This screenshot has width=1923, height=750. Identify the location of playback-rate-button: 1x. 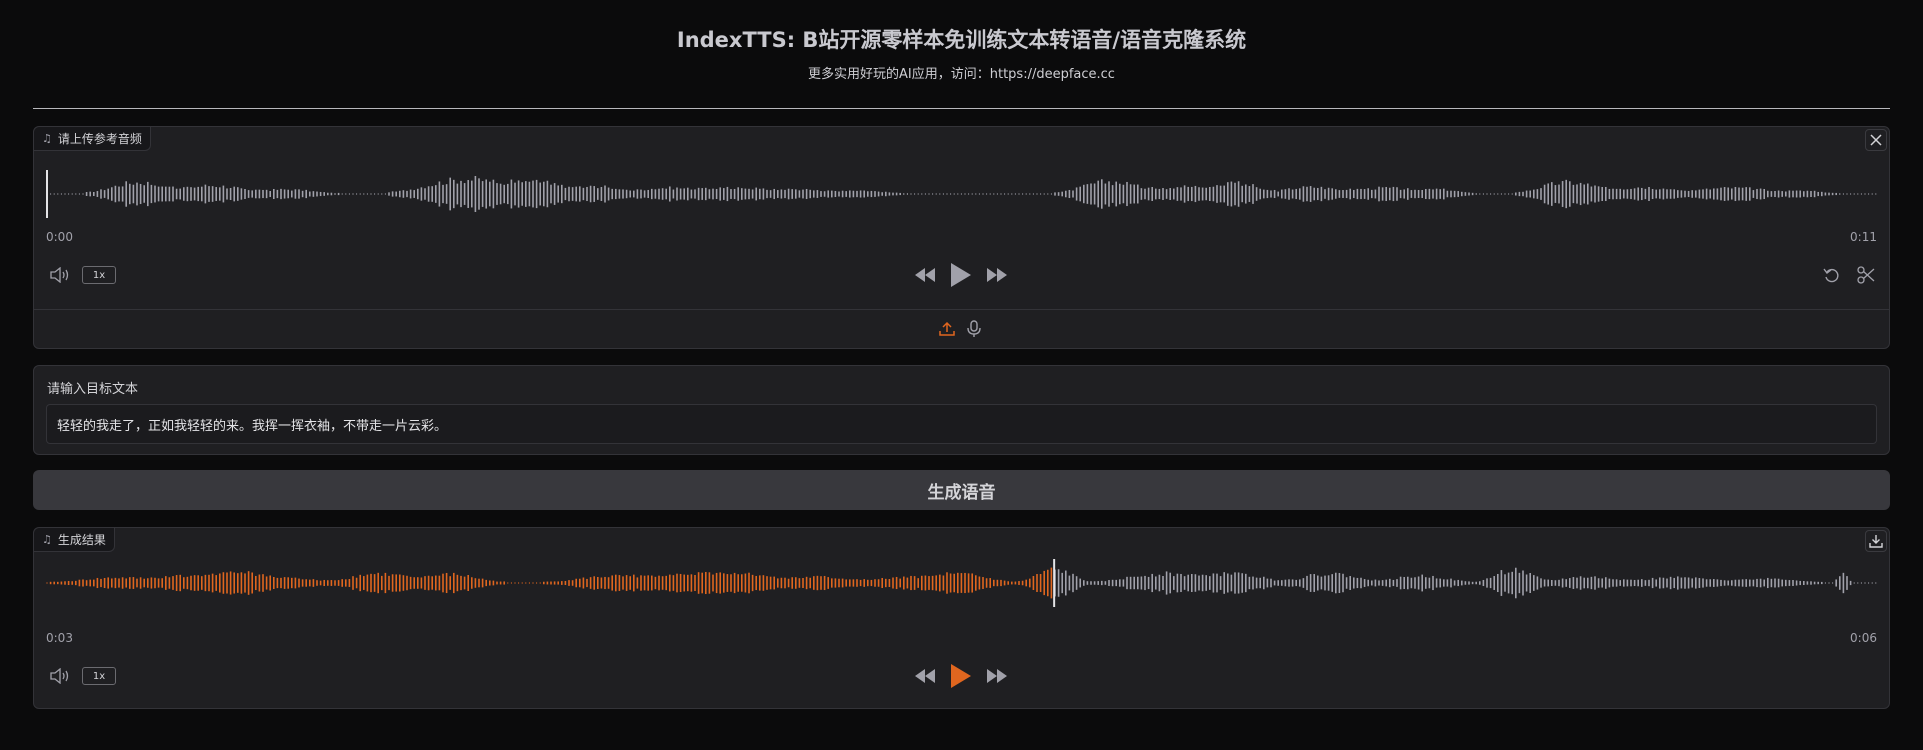
(99, 275).